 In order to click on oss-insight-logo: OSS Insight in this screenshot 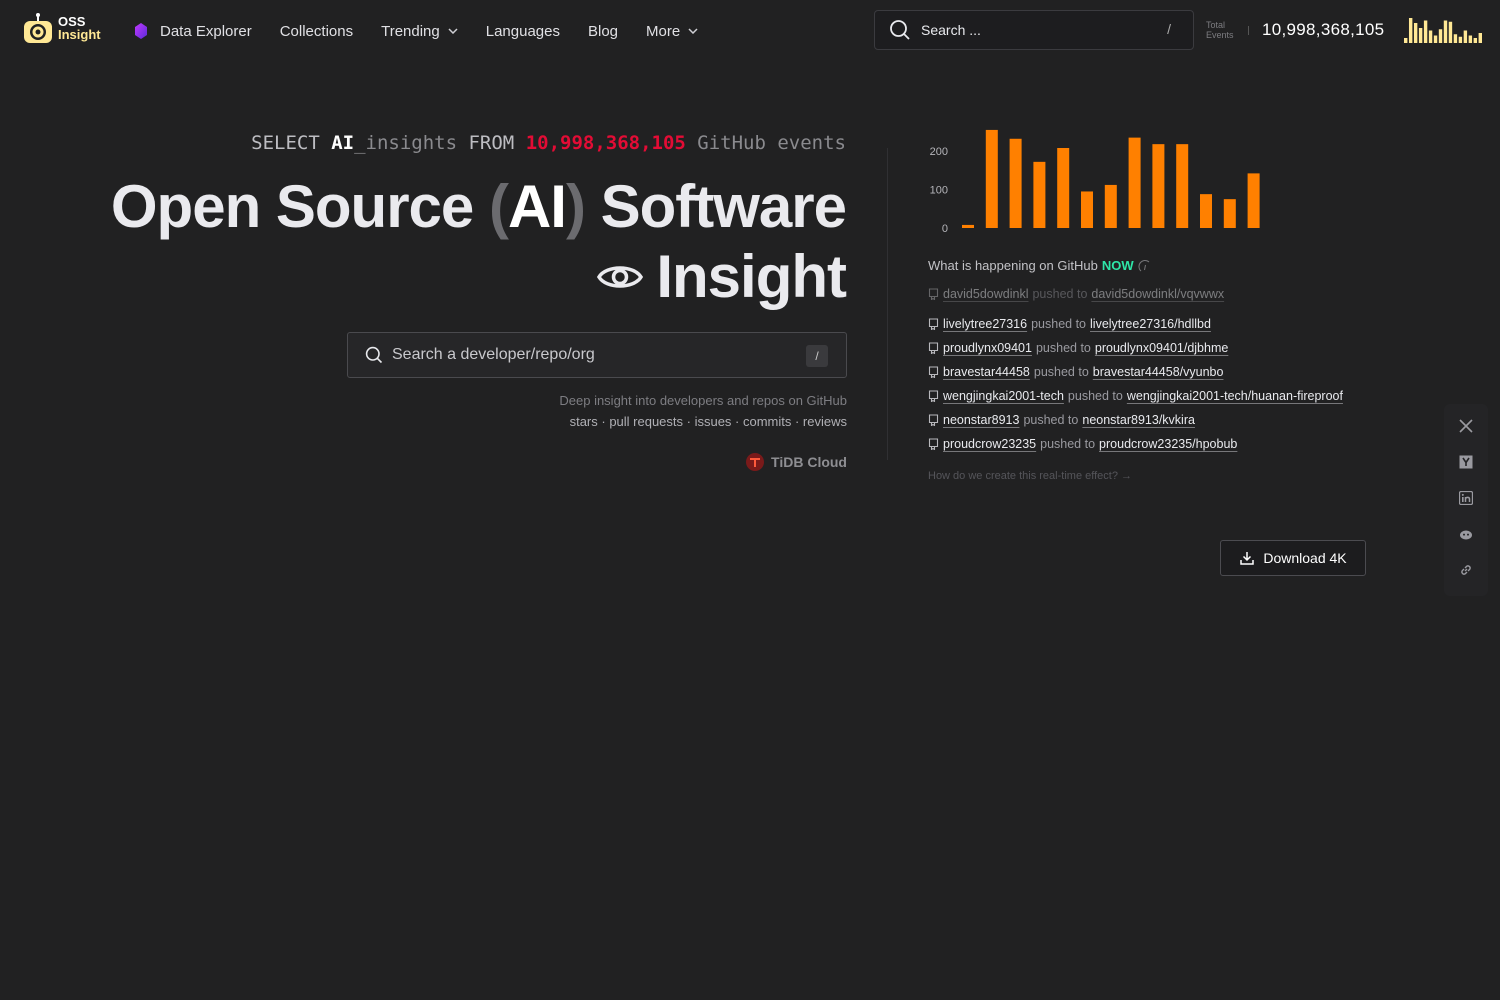, I will do `click(61, 28)`.